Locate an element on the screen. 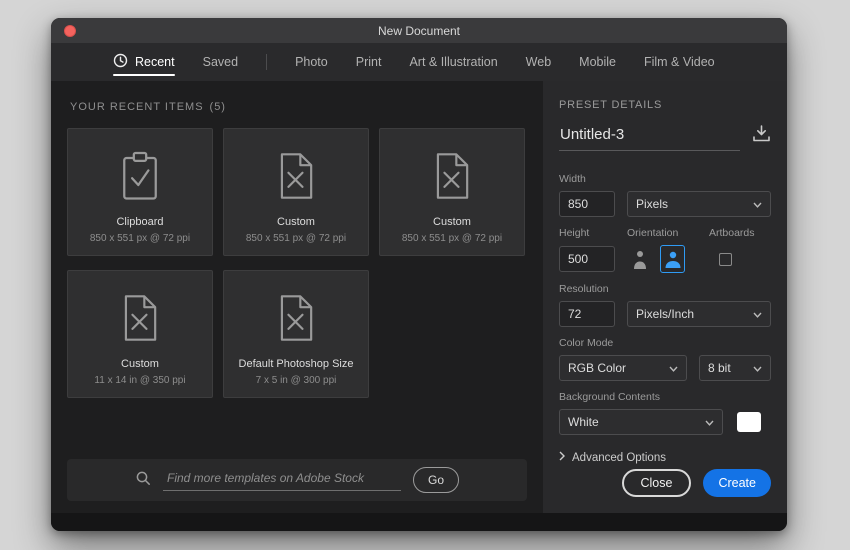 The width and height of the screenshot is (850, 550). tab-label: Saved is located at coordinates (220, 62).